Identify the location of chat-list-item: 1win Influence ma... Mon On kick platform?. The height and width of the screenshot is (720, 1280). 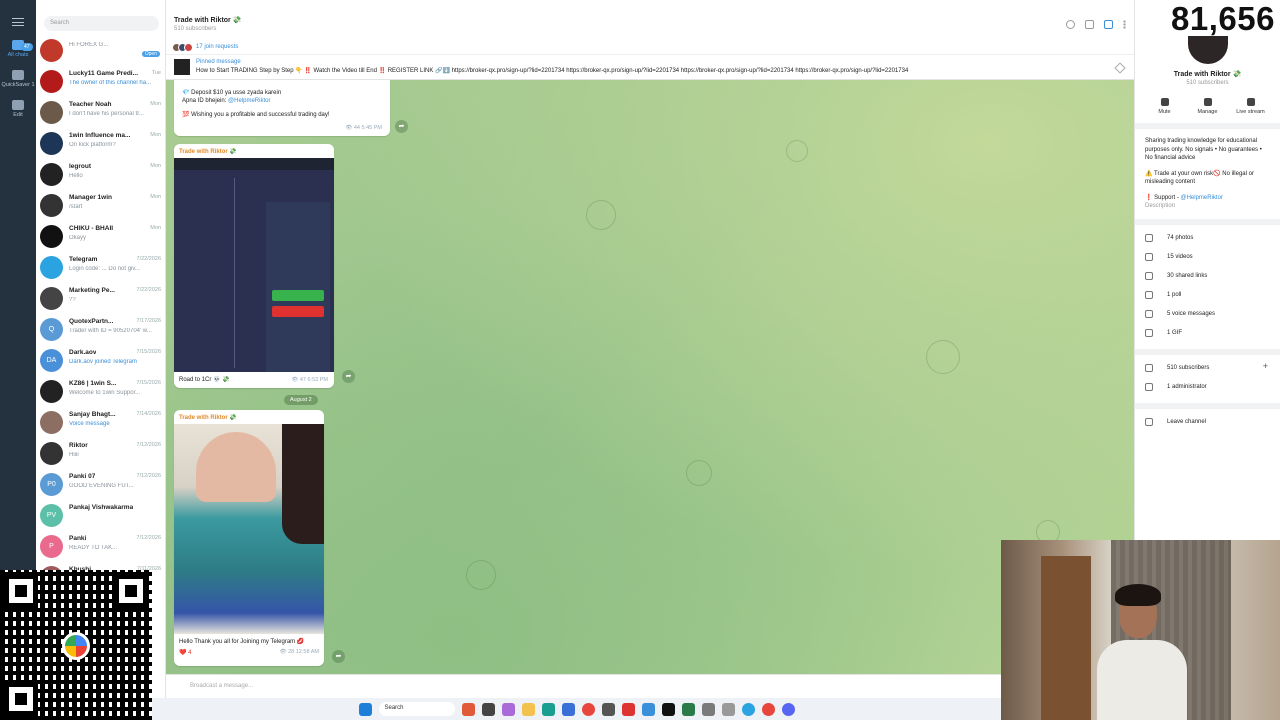
(100, 145).